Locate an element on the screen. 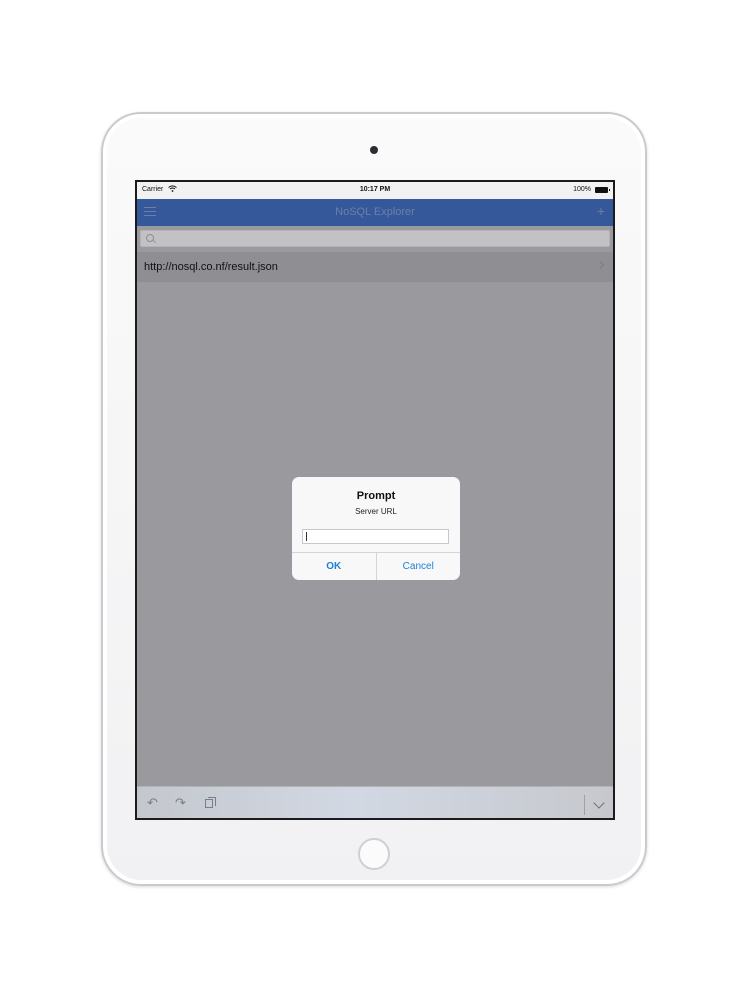 This screenshot has height=1000, width=750. keyboard-accessory-bar: ↶ ↷ is located at coordinates (375, 802).